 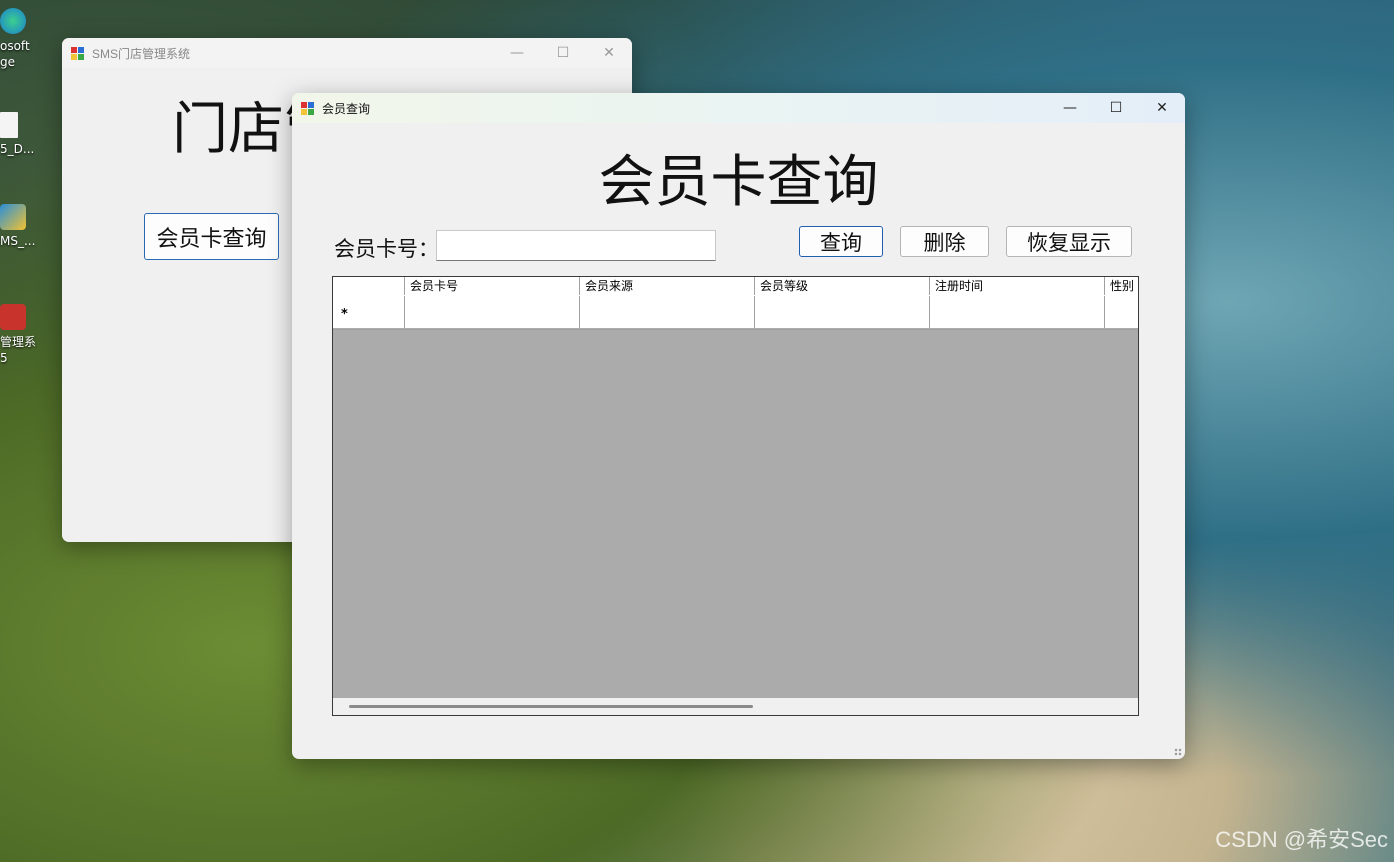 I want to click on delete-button: 删除, so click(x=944, y=241).